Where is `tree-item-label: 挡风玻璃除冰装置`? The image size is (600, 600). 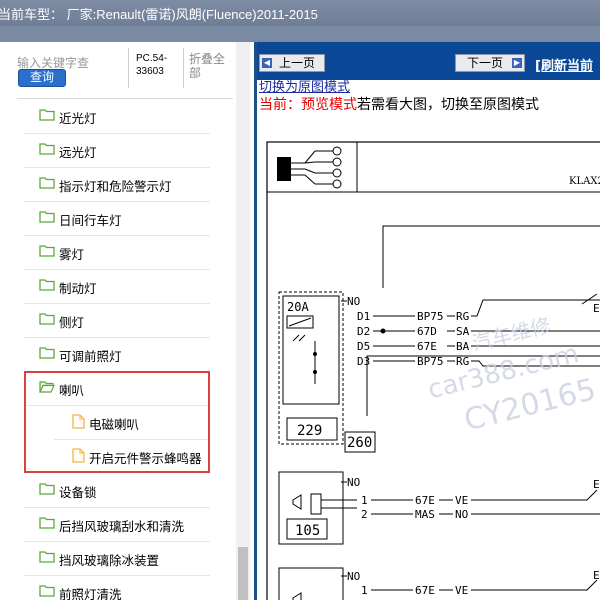 tree-item-label: 挡风玻璃除冰装置 is located at coordinates (109, 560).